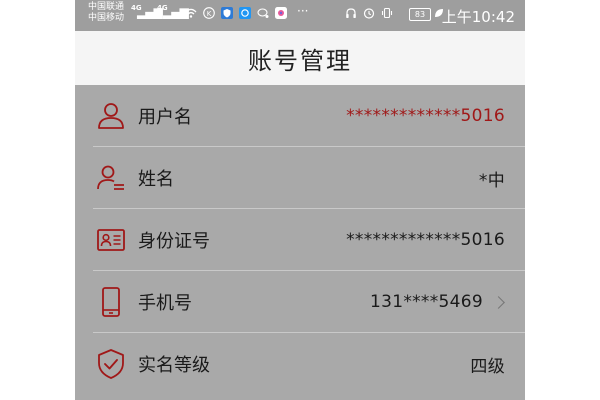  Describe the element at coordinates (351, 13) in the screenshot. I see `headphone-icon` at that location.